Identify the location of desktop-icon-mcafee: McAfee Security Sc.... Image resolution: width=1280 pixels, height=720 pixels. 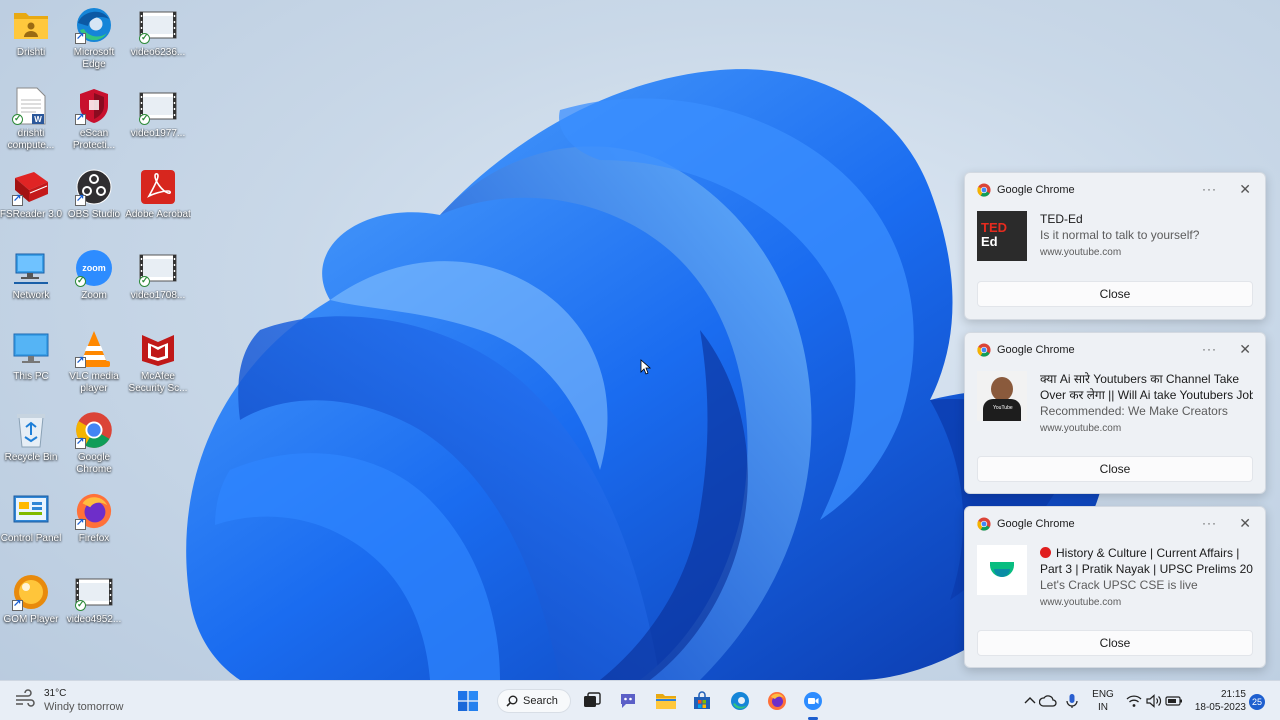
(158, 368).